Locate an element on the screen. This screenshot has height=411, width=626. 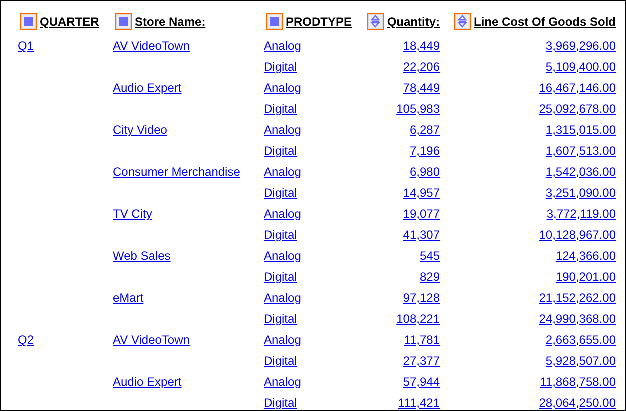
amount-value-link: 14,957 is located at coordinates (421, 193).